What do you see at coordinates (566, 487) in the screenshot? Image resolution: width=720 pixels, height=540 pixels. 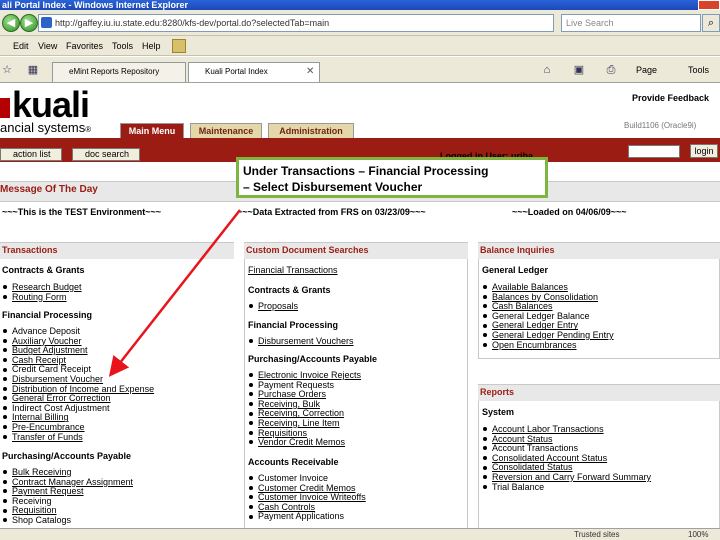 I see `list-item: Trial Balance` at bounding box center [566, 487].